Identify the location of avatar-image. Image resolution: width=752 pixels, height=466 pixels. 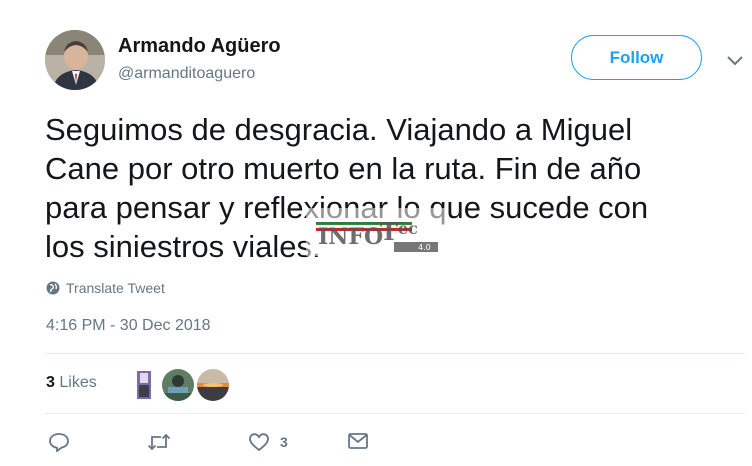
(75, 60).